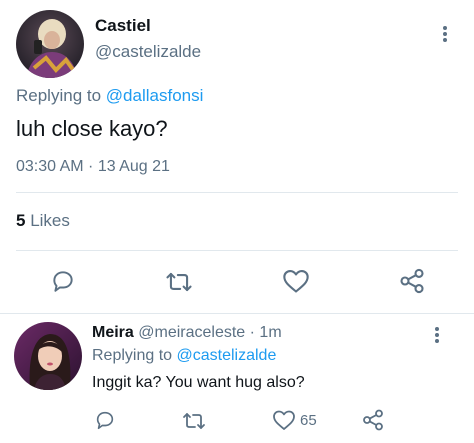 The width and height of the screenshot is (474, 443). What do you see at coordinates (123, 26) in the screenshot?
I see `author-name: Castiel` at bounding box center [123, 26].